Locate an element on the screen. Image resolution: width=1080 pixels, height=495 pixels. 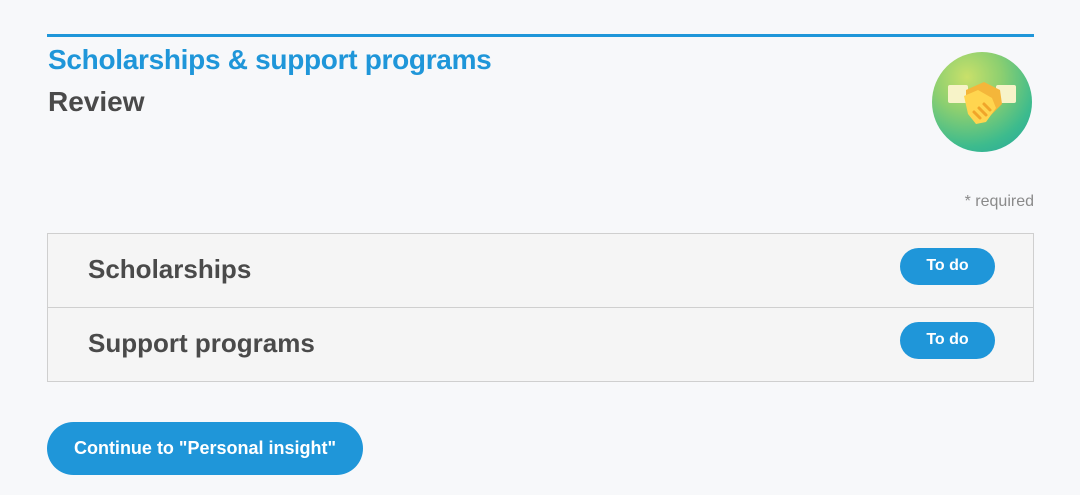
task-row-scholarships: Scholarships To do is located at coordinates (540, 271).